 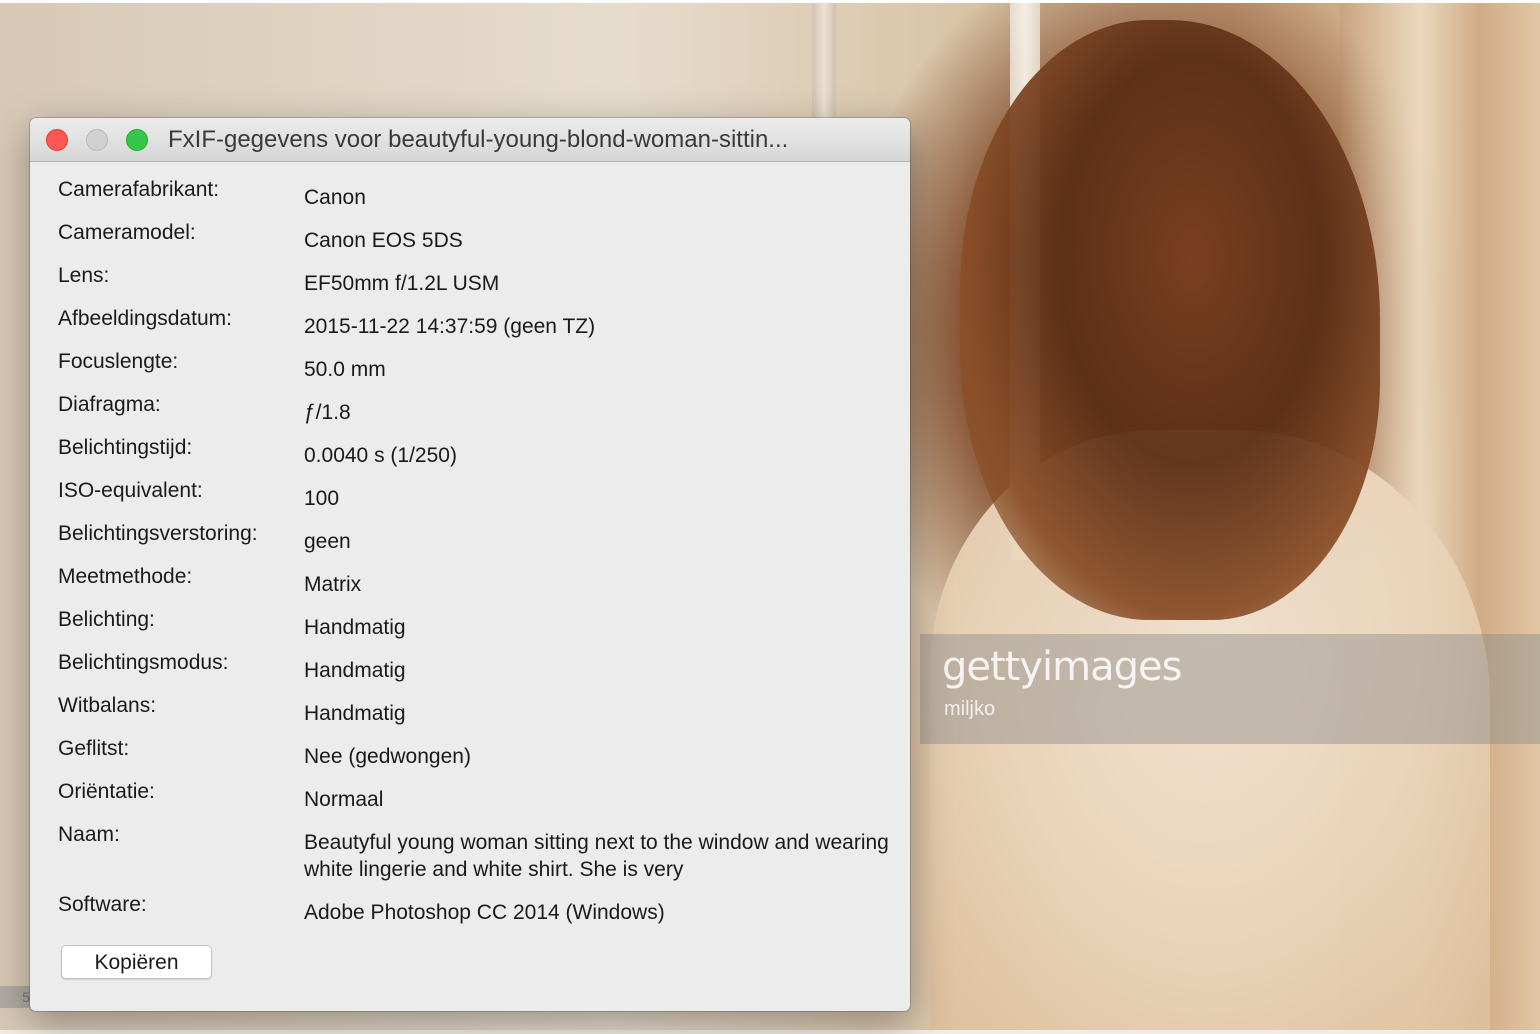 I want to click on exif-label: Belichtingsmodus:, so click(x=143, y=662).